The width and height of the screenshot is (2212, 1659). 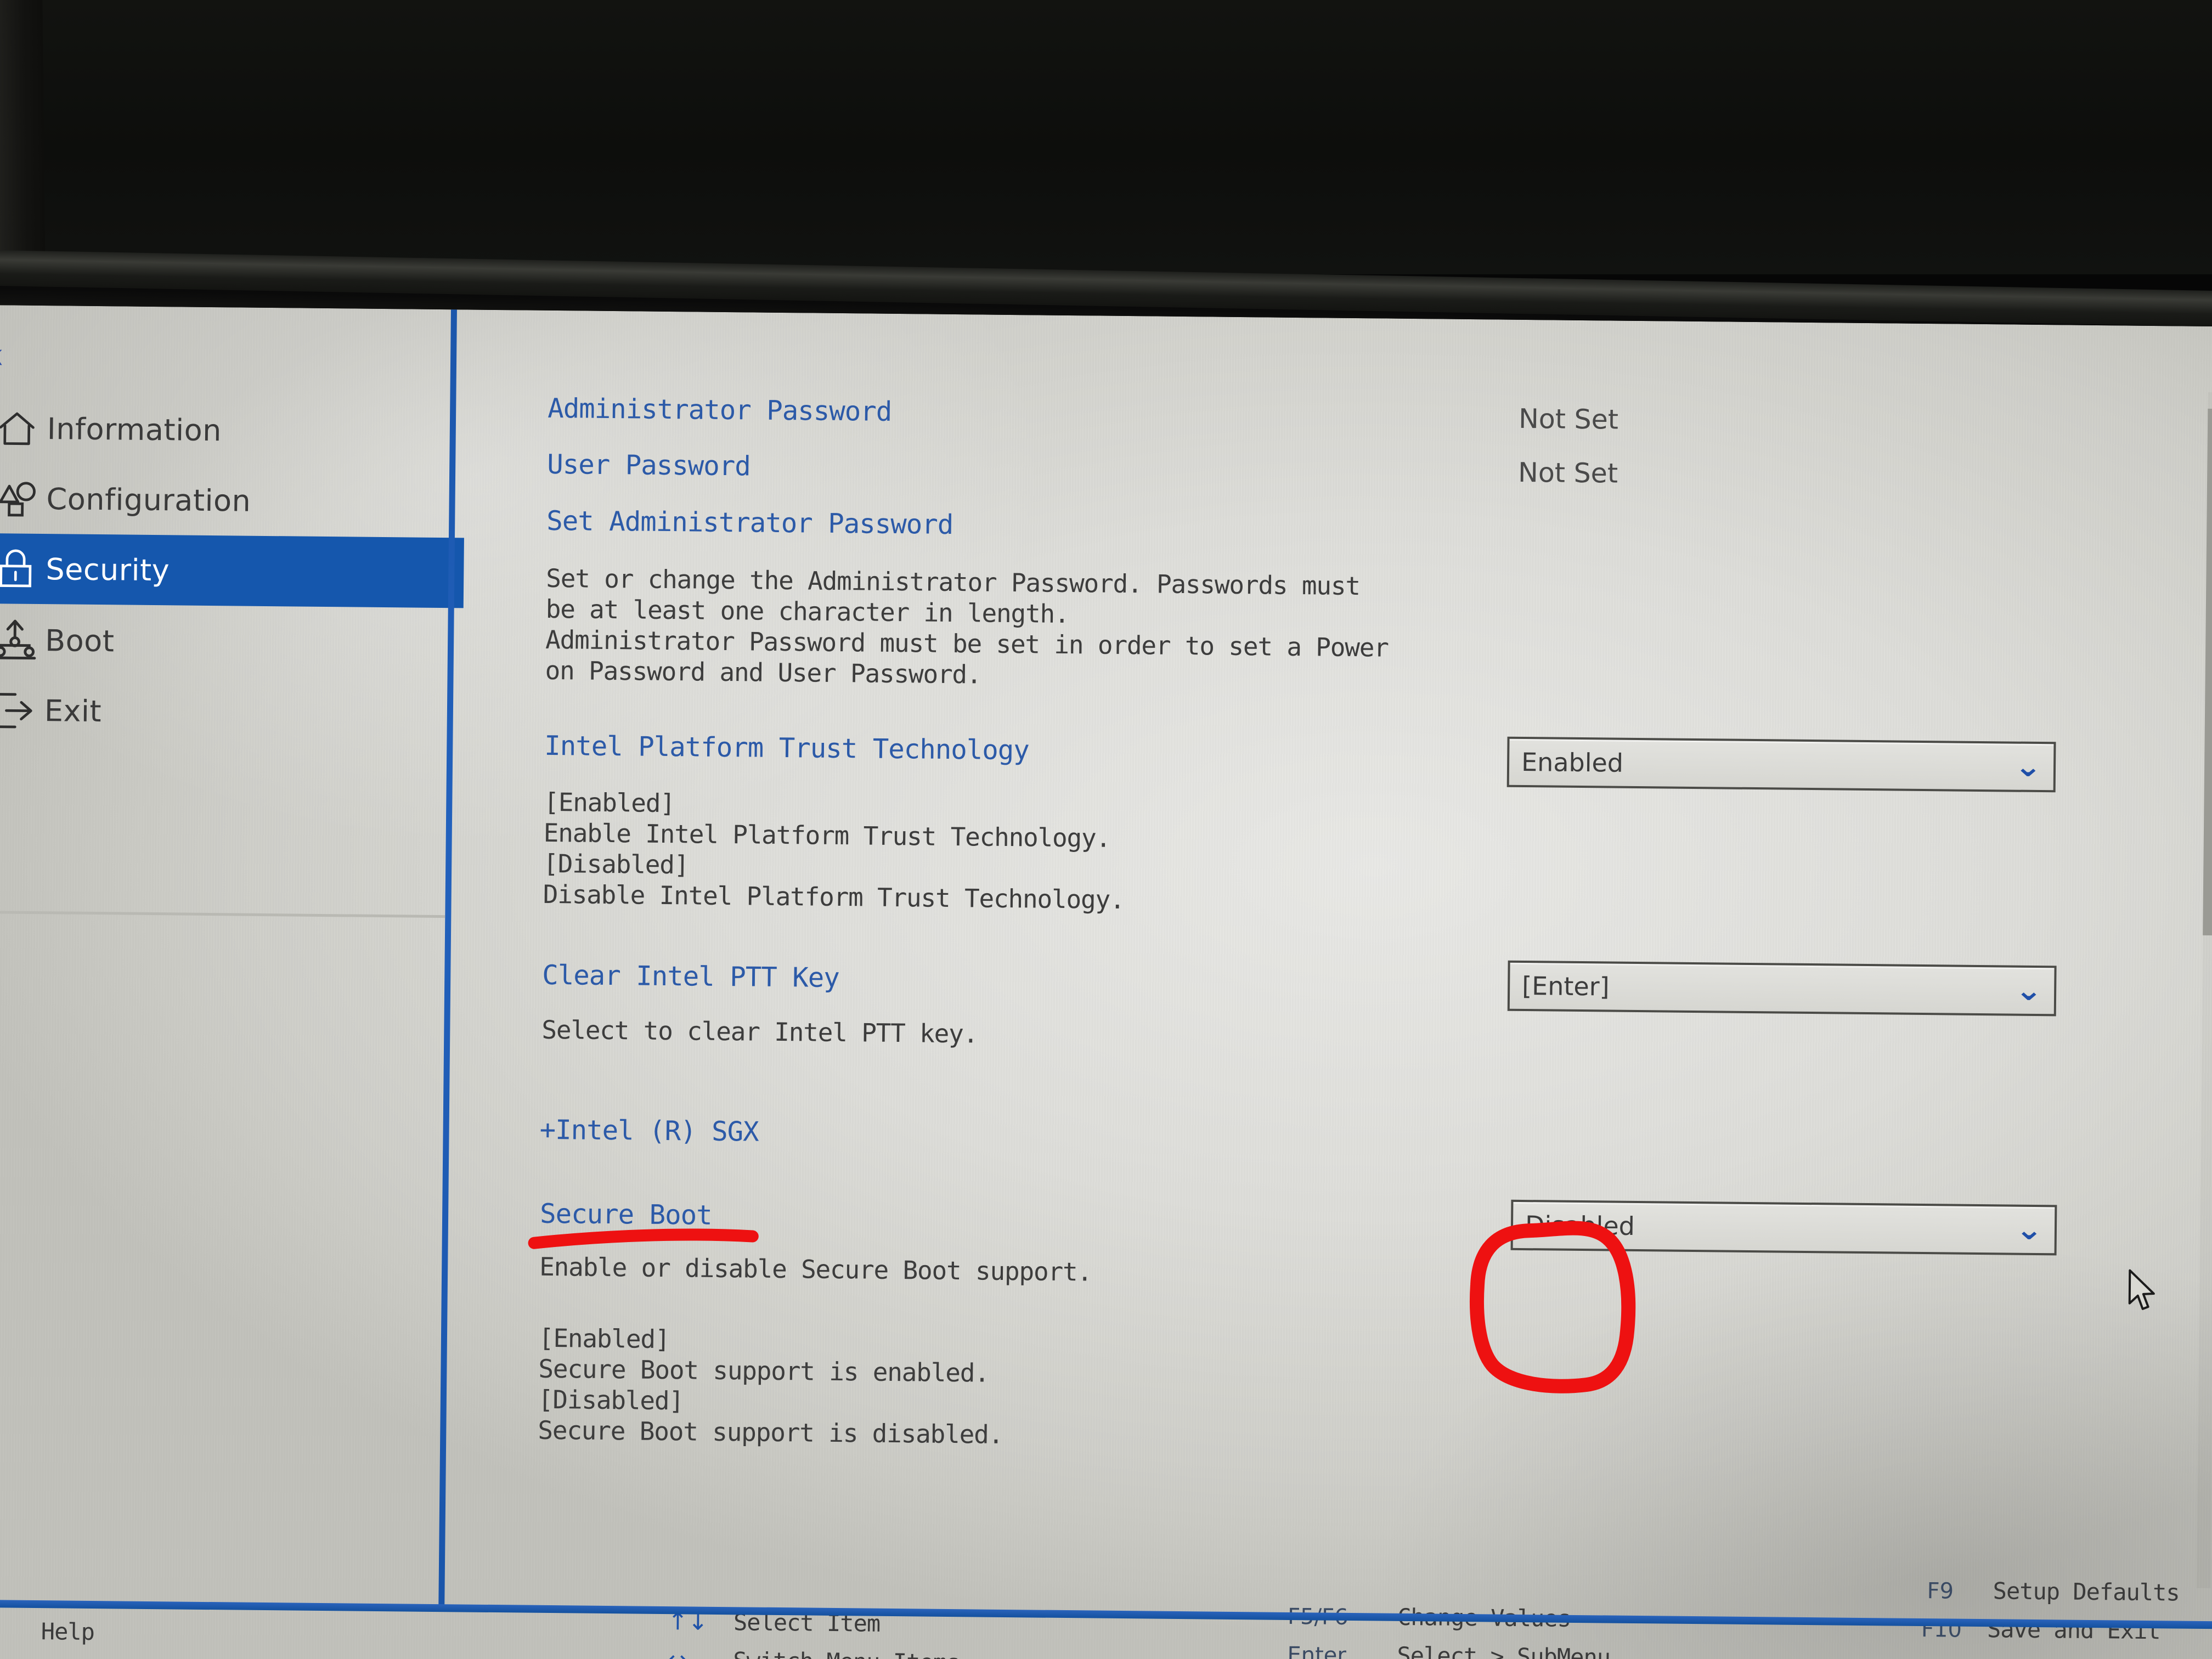 What do you see at coordinates (149, 499) in the screenshot?
I see `sidebar-item-label: Configuration` at bounding box center [149, 499].